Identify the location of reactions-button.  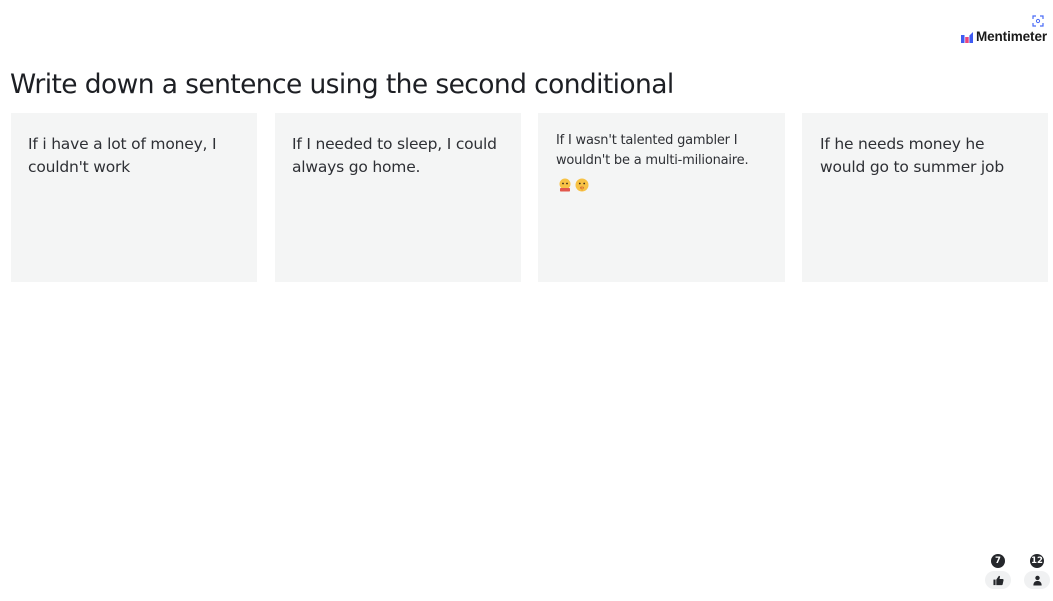
(998, 580).